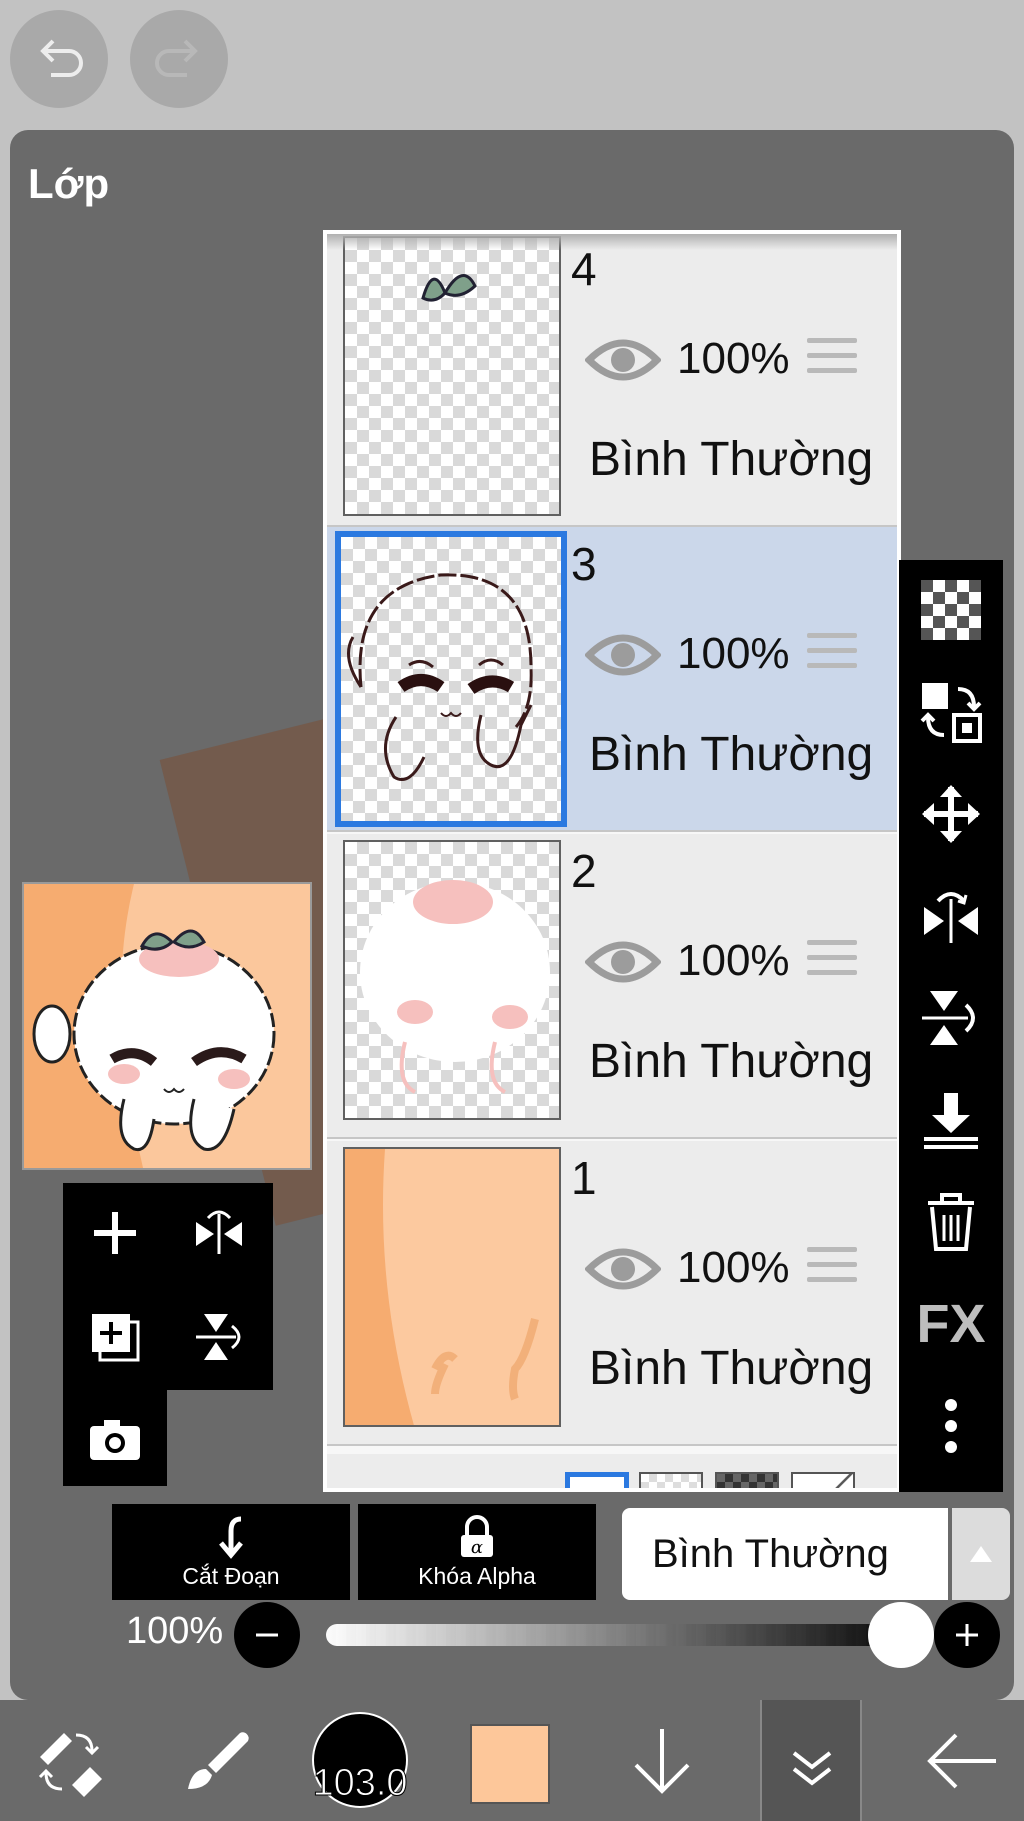  I want to click on camera-icon, so click(115, 1440).